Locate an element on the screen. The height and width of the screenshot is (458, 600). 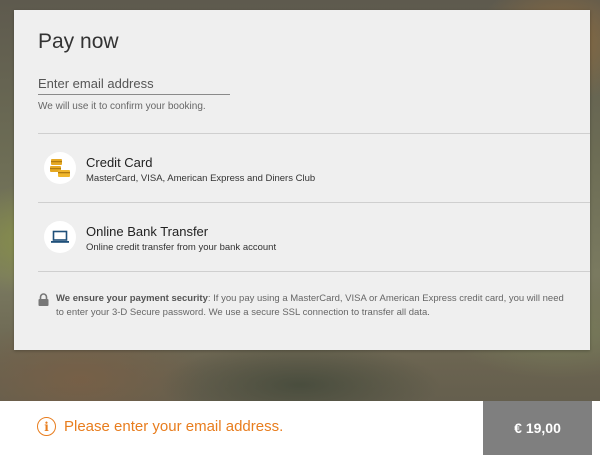
validation-message: Please enter your email address. is located at coordinates (174, 426).